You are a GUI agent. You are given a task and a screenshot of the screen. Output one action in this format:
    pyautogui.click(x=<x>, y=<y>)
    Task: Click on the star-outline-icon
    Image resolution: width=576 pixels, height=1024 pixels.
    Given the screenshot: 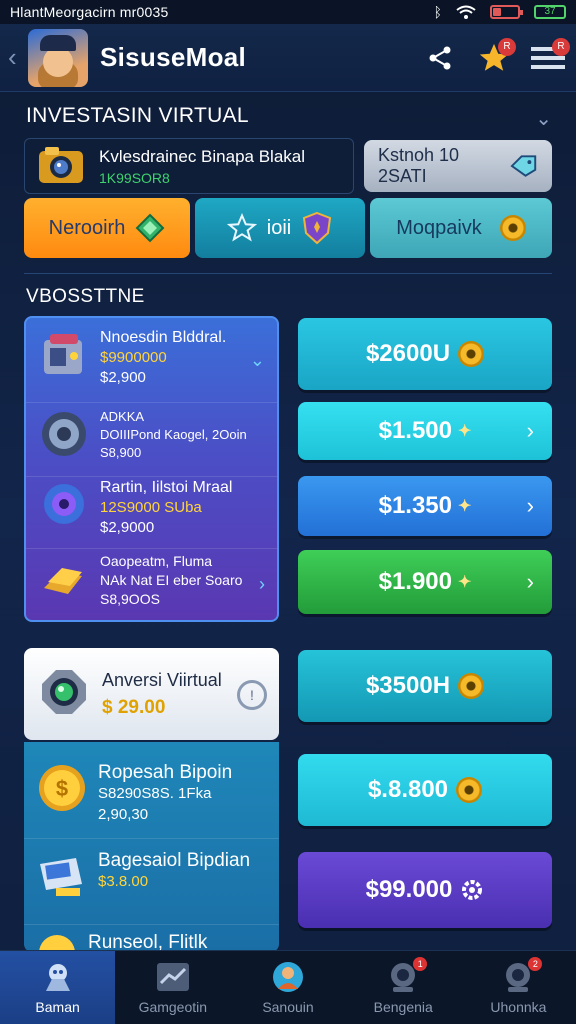 What is the action you would take?
    pyautogui.click(x=241, y=227)
    